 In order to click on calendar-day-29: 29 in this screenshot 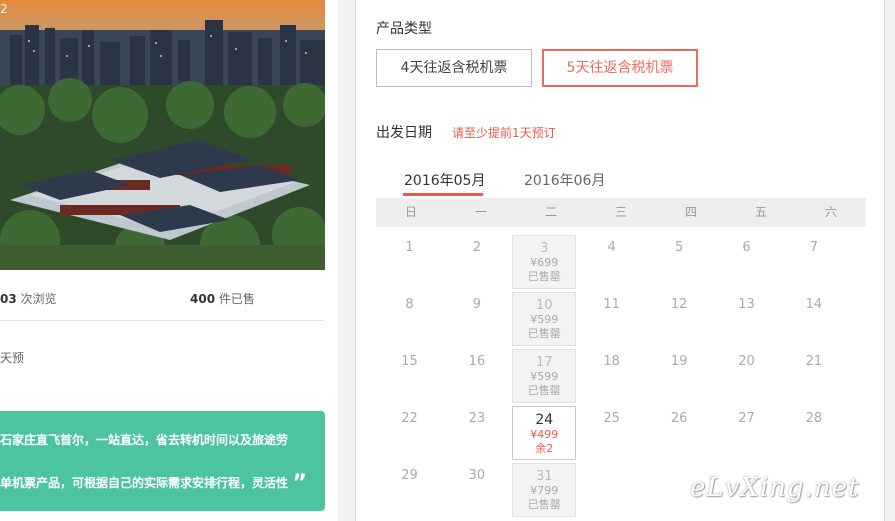, I will do `click(410, 490)`.